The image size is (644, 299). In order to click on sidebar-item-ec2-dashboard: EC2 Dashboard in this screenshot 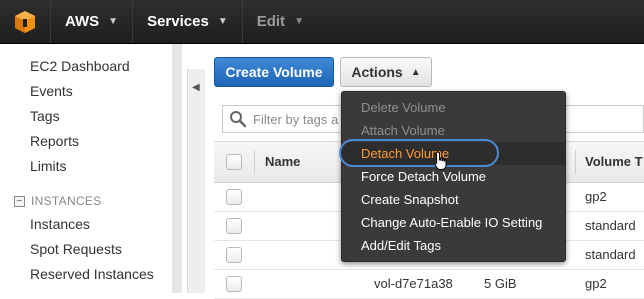, I will do `click(80, 66)`.